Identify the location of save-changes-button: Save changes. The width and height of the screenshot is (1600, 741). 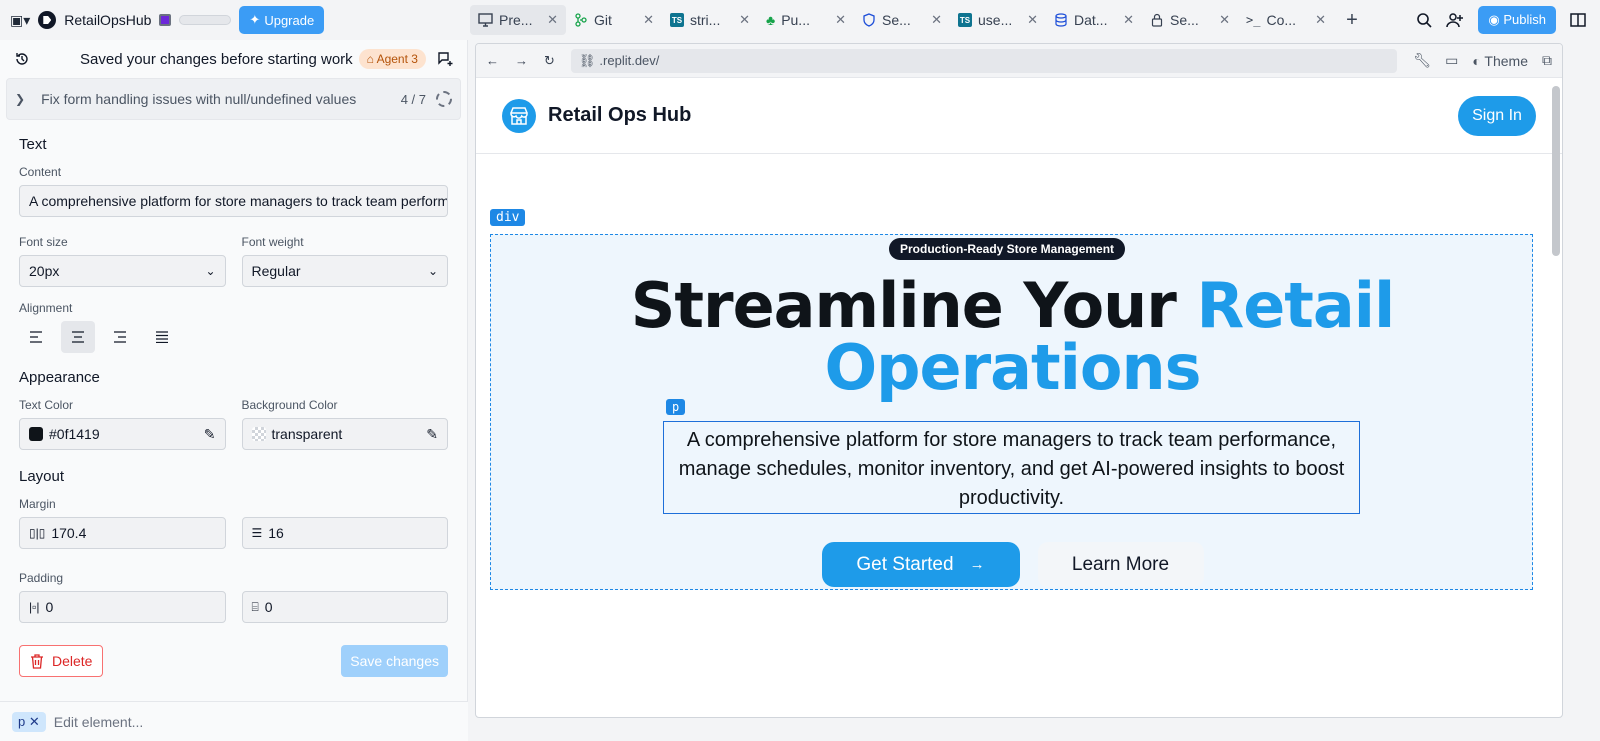
(394, 661).